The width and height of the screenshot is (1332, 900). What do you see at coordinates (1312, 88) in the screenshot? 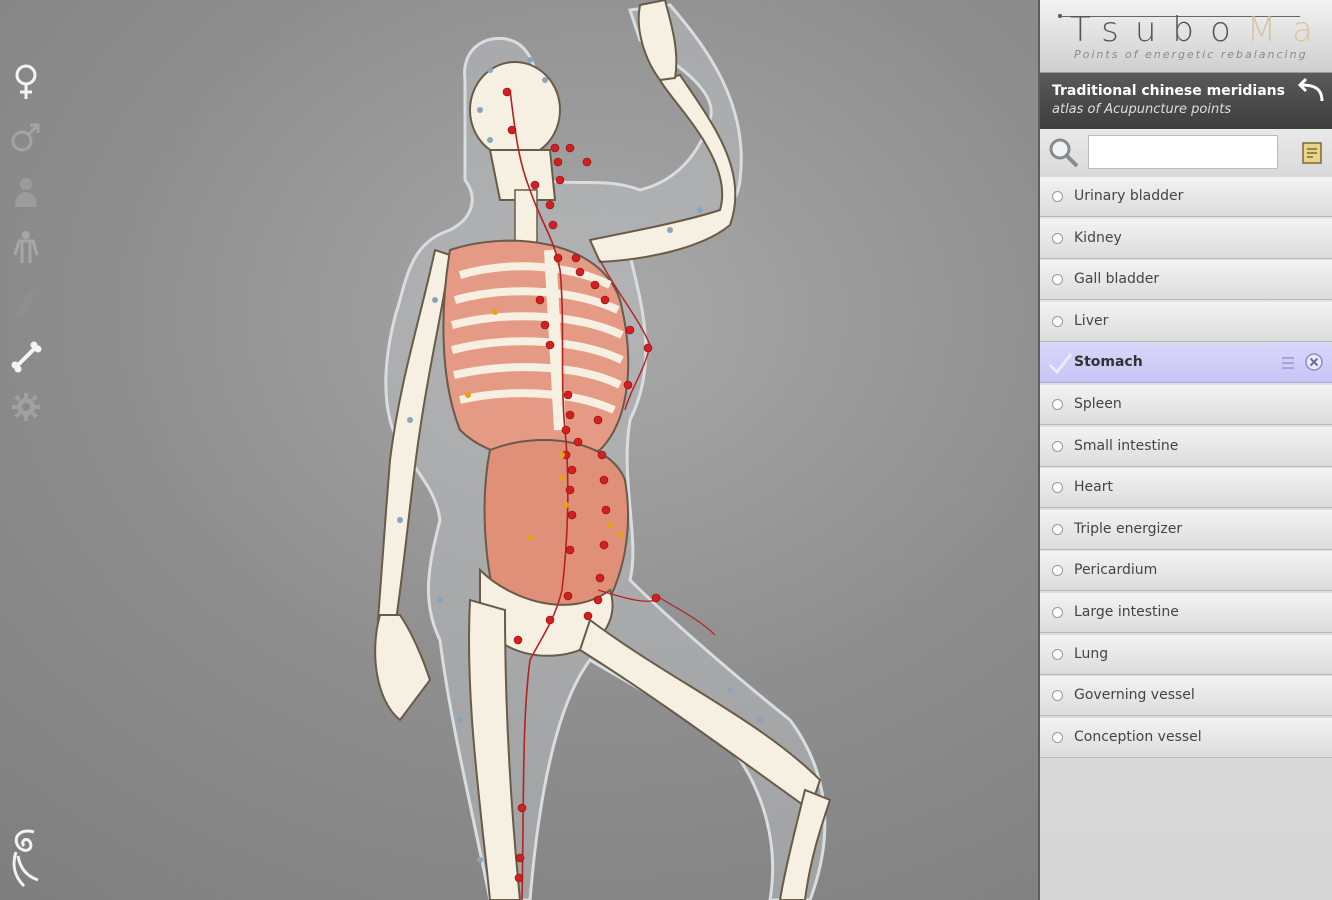
I see `back-arrow-icon` at bounding box center [1312, 88].